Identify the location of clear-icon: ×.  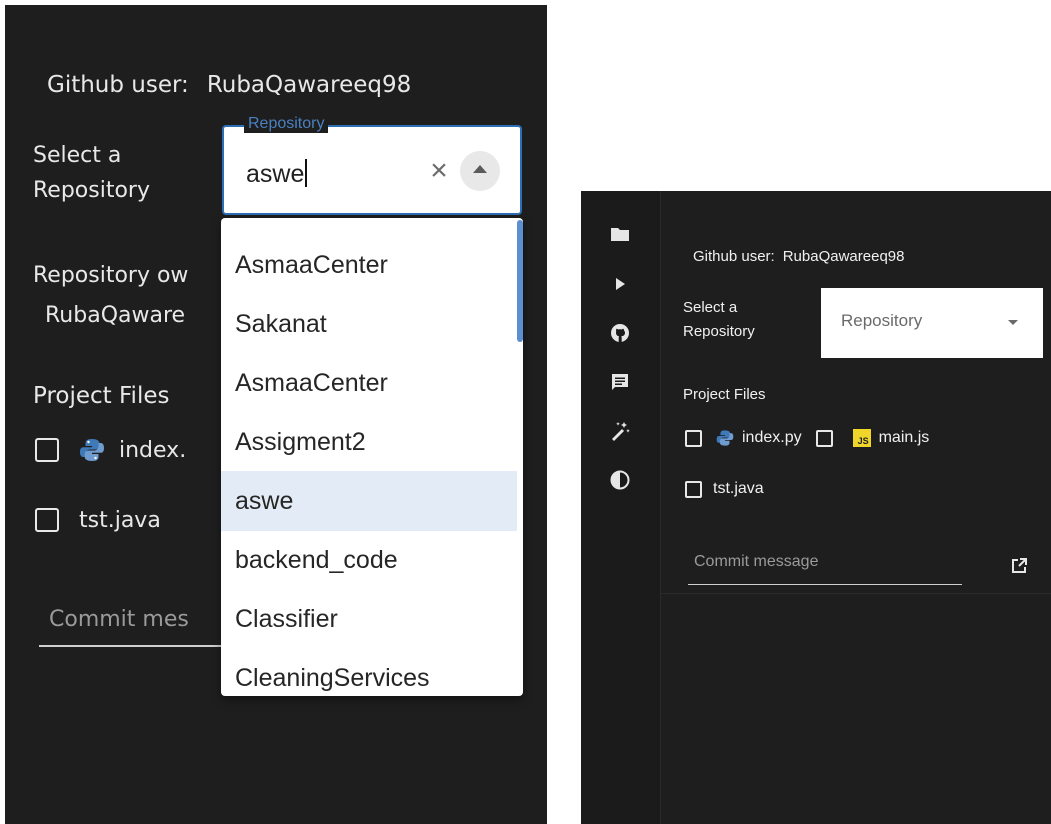
(439, 171).